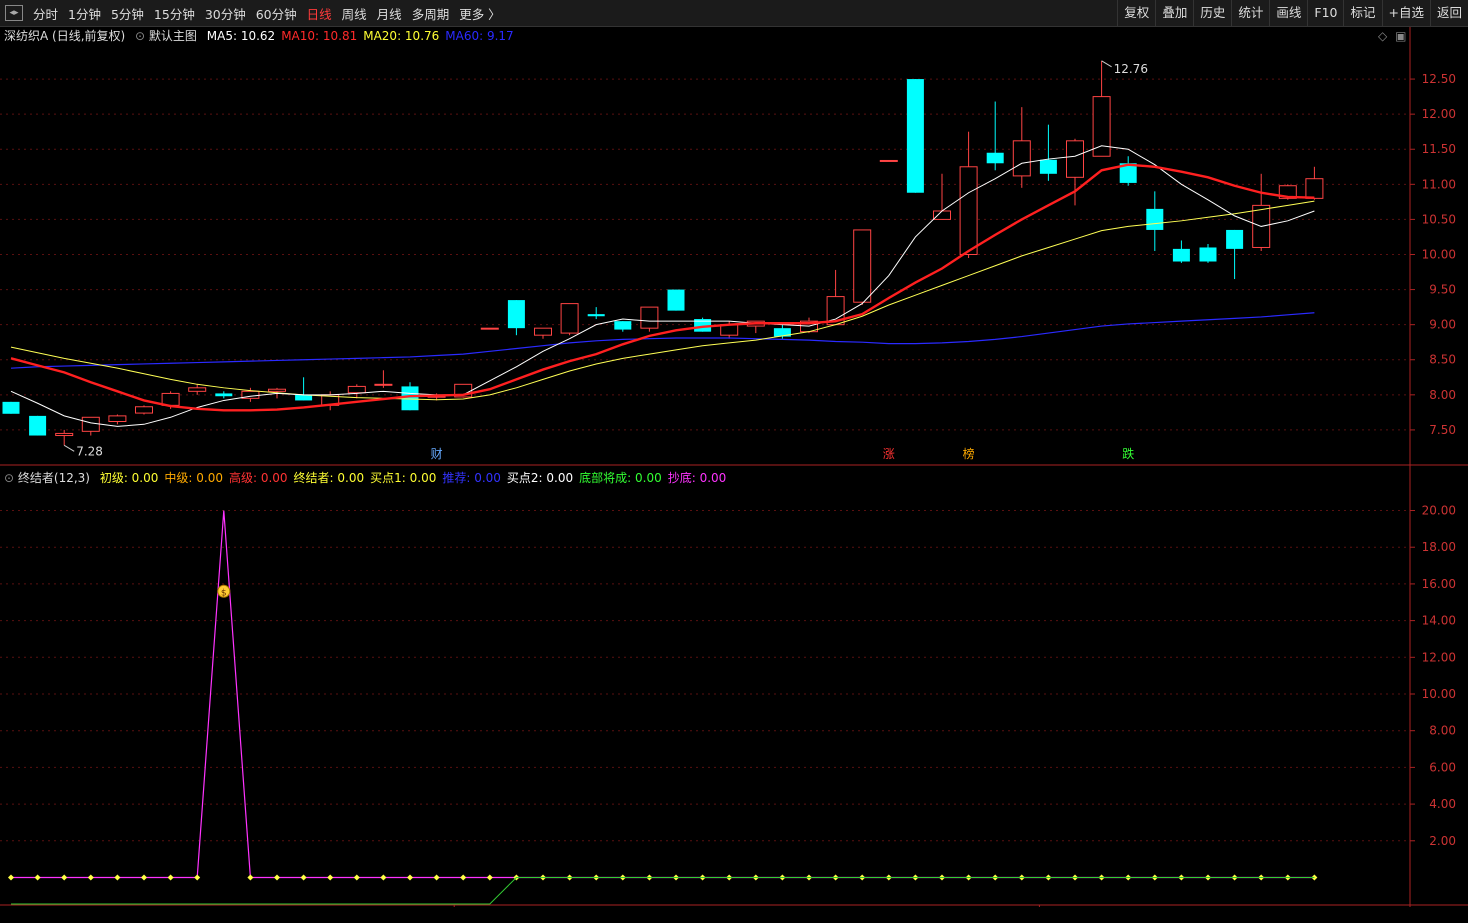  I want to click on money-bag-symbol: $, so click(224, 593).